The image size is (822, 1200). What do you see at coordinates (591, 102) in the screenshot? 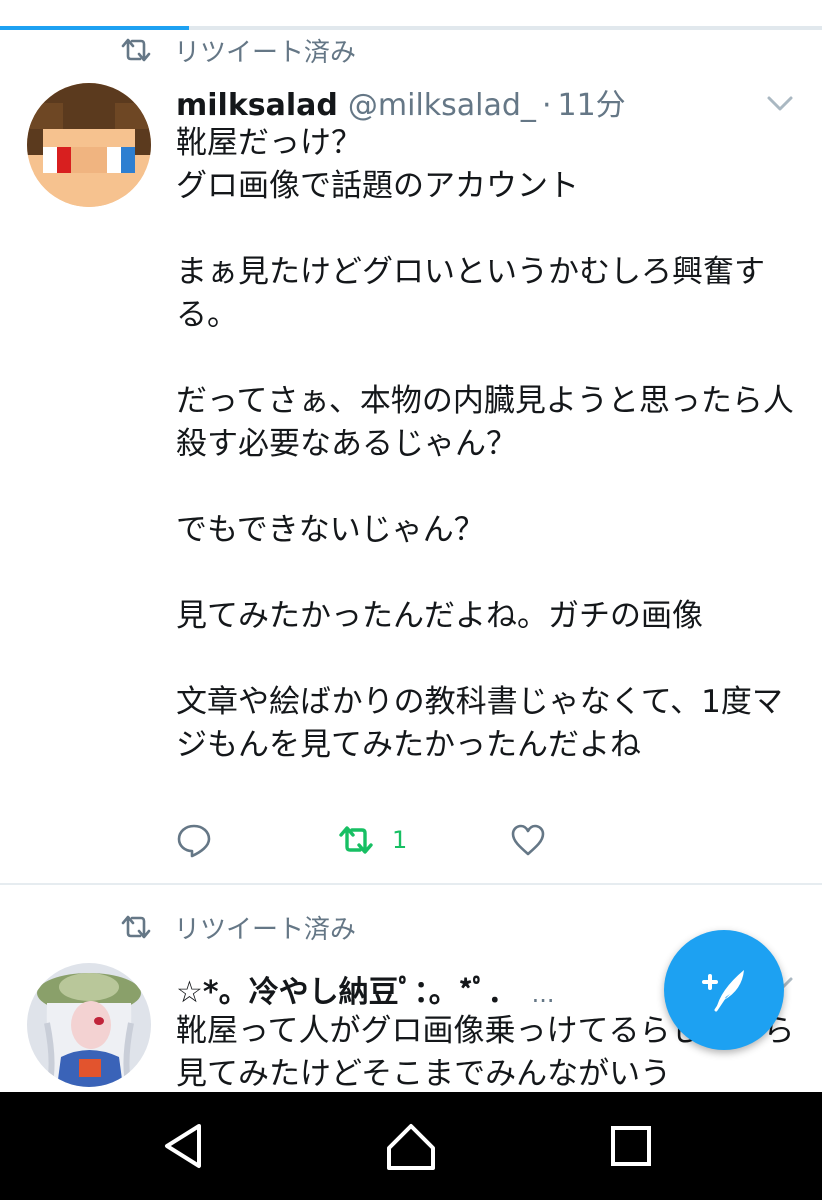
I see `tweet-timestamp: 11分` at bounding box center [591, 102].